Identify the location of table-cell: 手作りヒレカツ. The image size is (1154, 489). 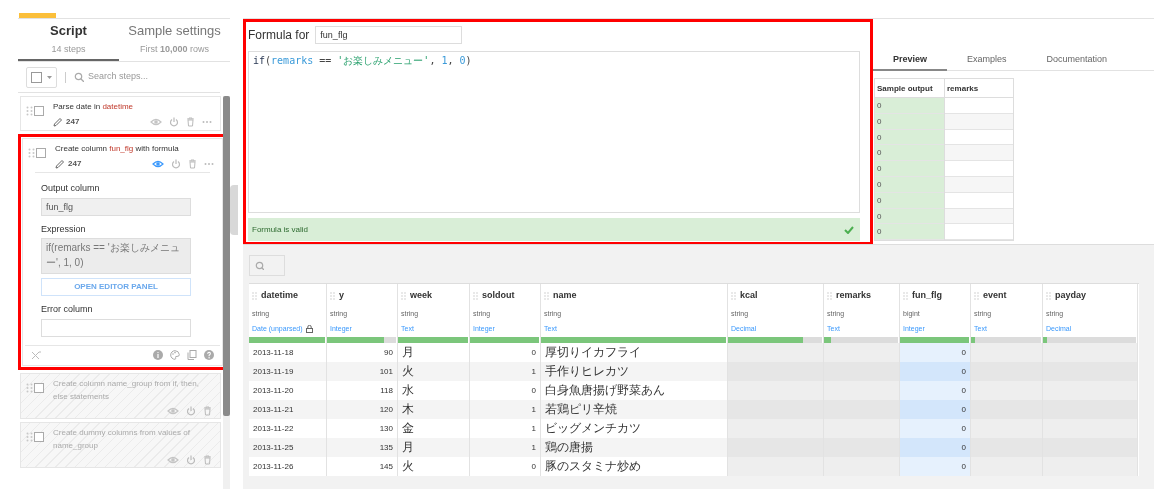
(634, 371).